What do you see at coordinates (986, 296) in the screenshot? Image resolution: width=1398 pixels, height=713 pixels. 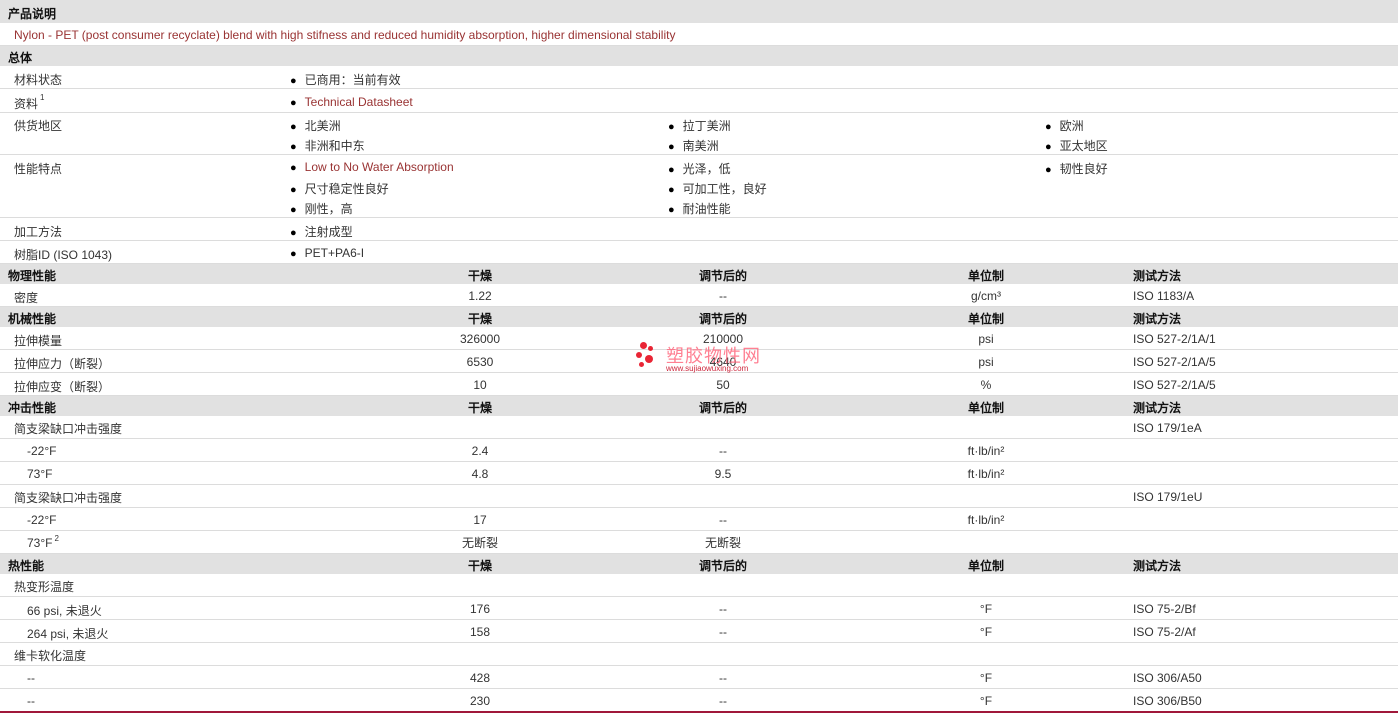 I see `unit: g/cm³` at bounding box center [986, 296].